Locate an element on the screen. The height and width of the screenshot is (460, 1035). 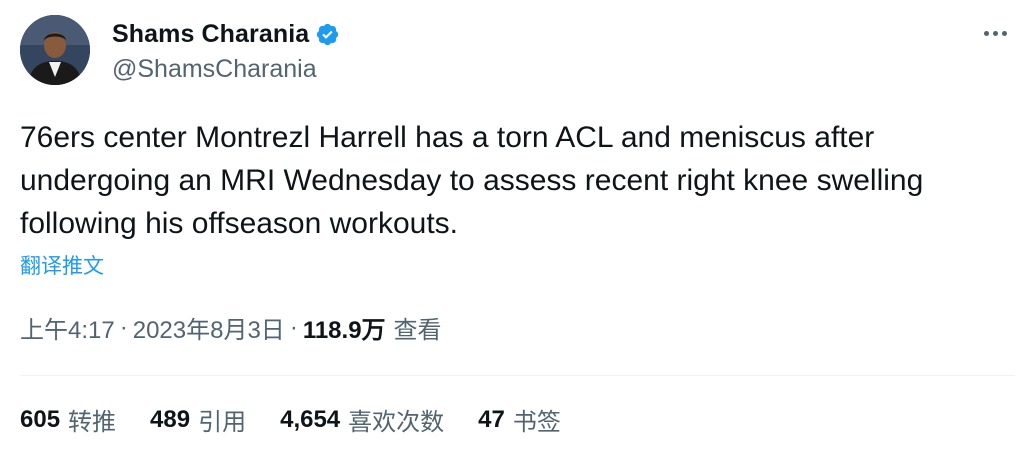
views-label: 查看 is located at coordinates (417, 330).